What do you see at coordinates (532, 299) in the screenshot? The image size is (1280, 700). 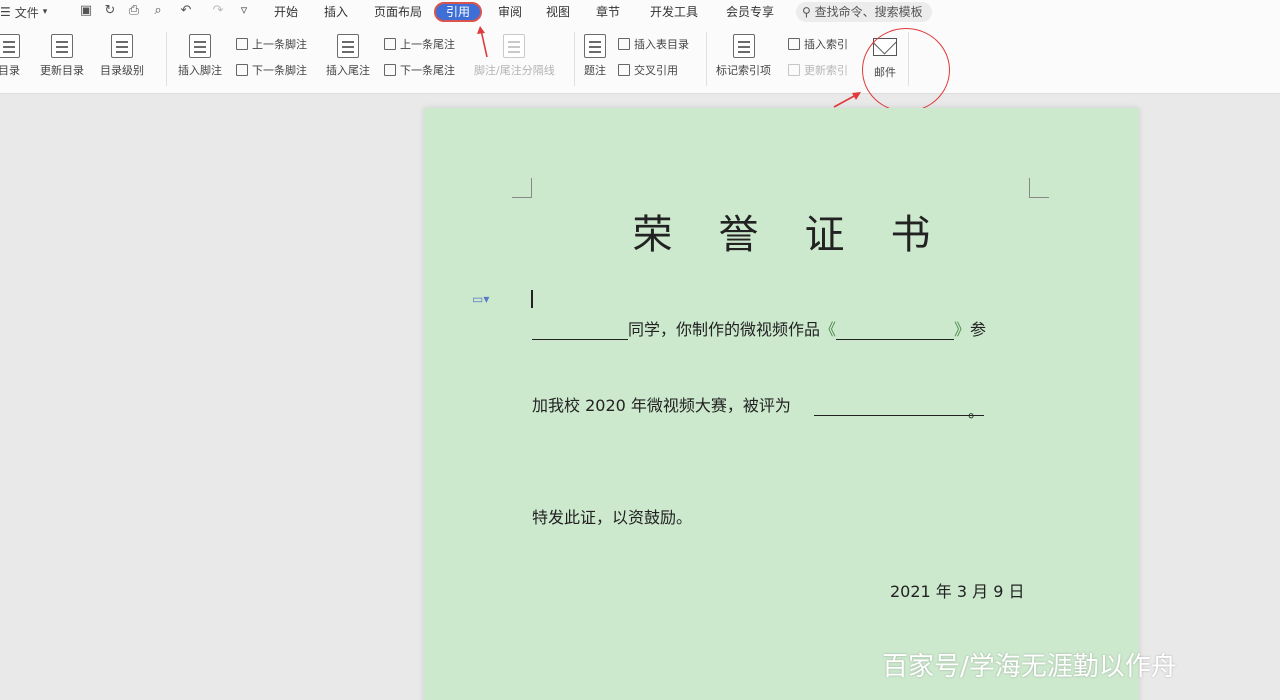 I see `text-cursor` at bounding box center [532, 299].